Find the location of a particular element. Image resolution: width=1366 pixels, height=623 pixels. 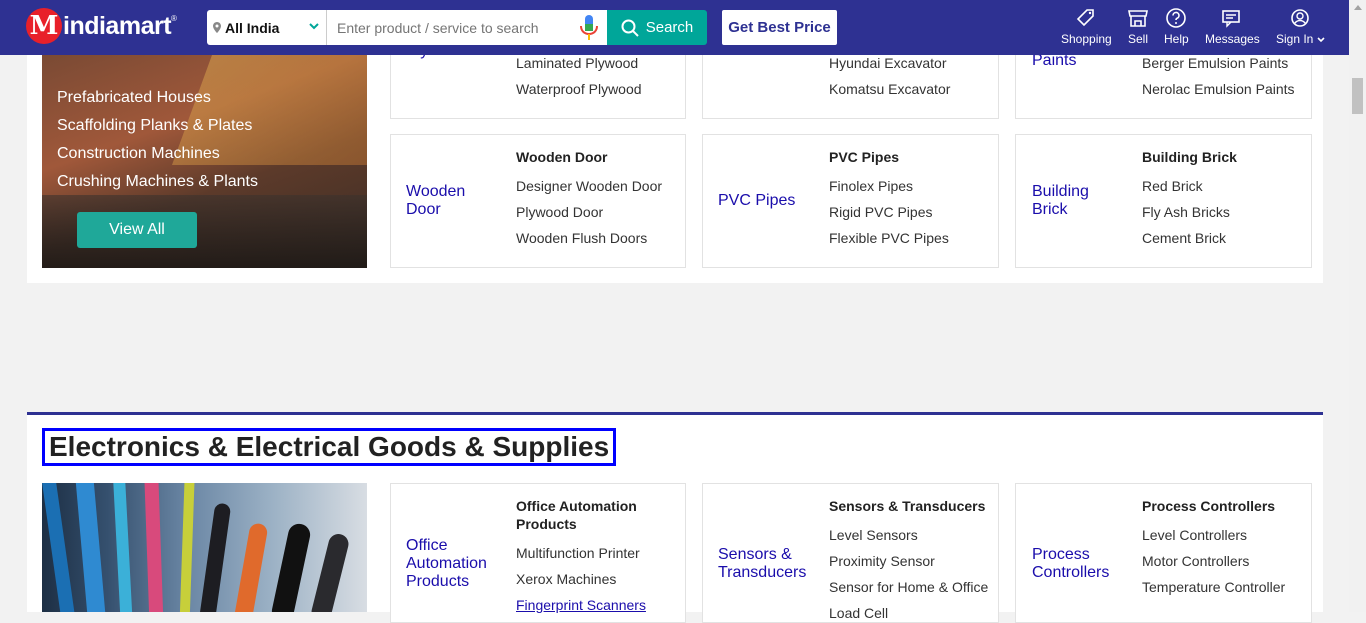

card-link: Multifunction Printer is located at coordinates (578, 553).